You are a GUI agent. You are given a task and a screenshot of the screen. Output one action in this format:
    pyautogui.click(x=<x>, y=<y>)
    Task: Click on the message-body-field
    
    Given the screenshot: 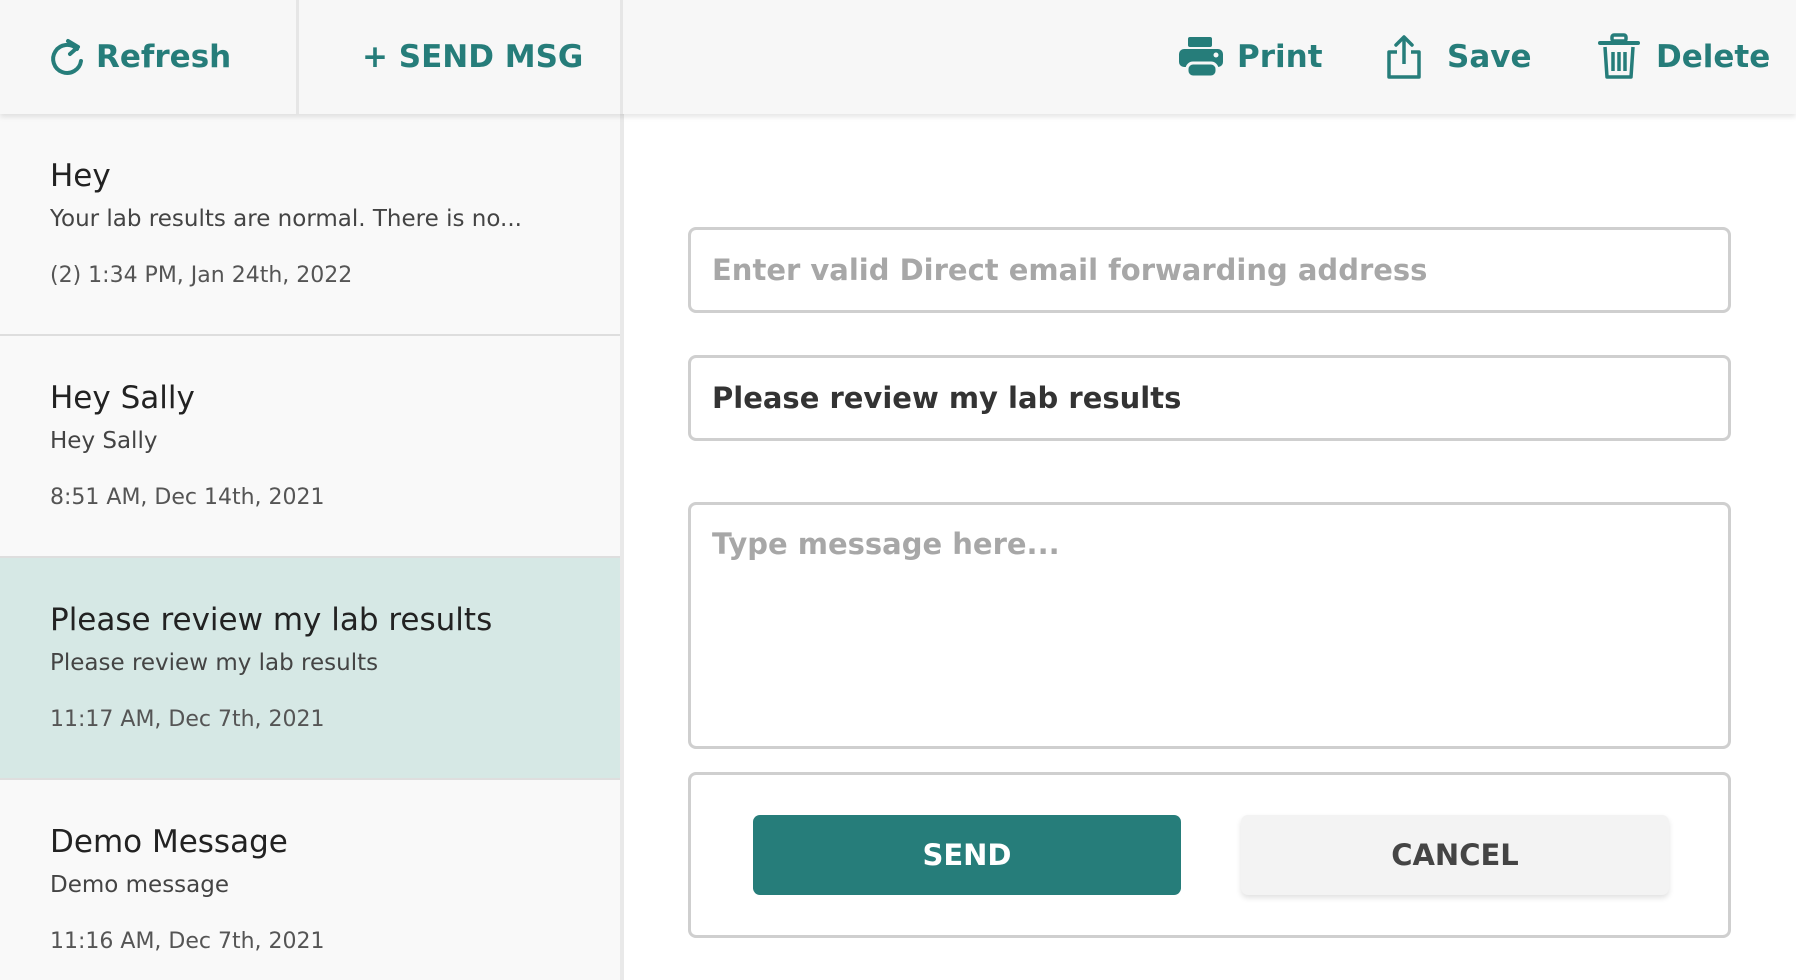 What is the action you would take?
    pyautogui.click(x=1209, y=625)
    